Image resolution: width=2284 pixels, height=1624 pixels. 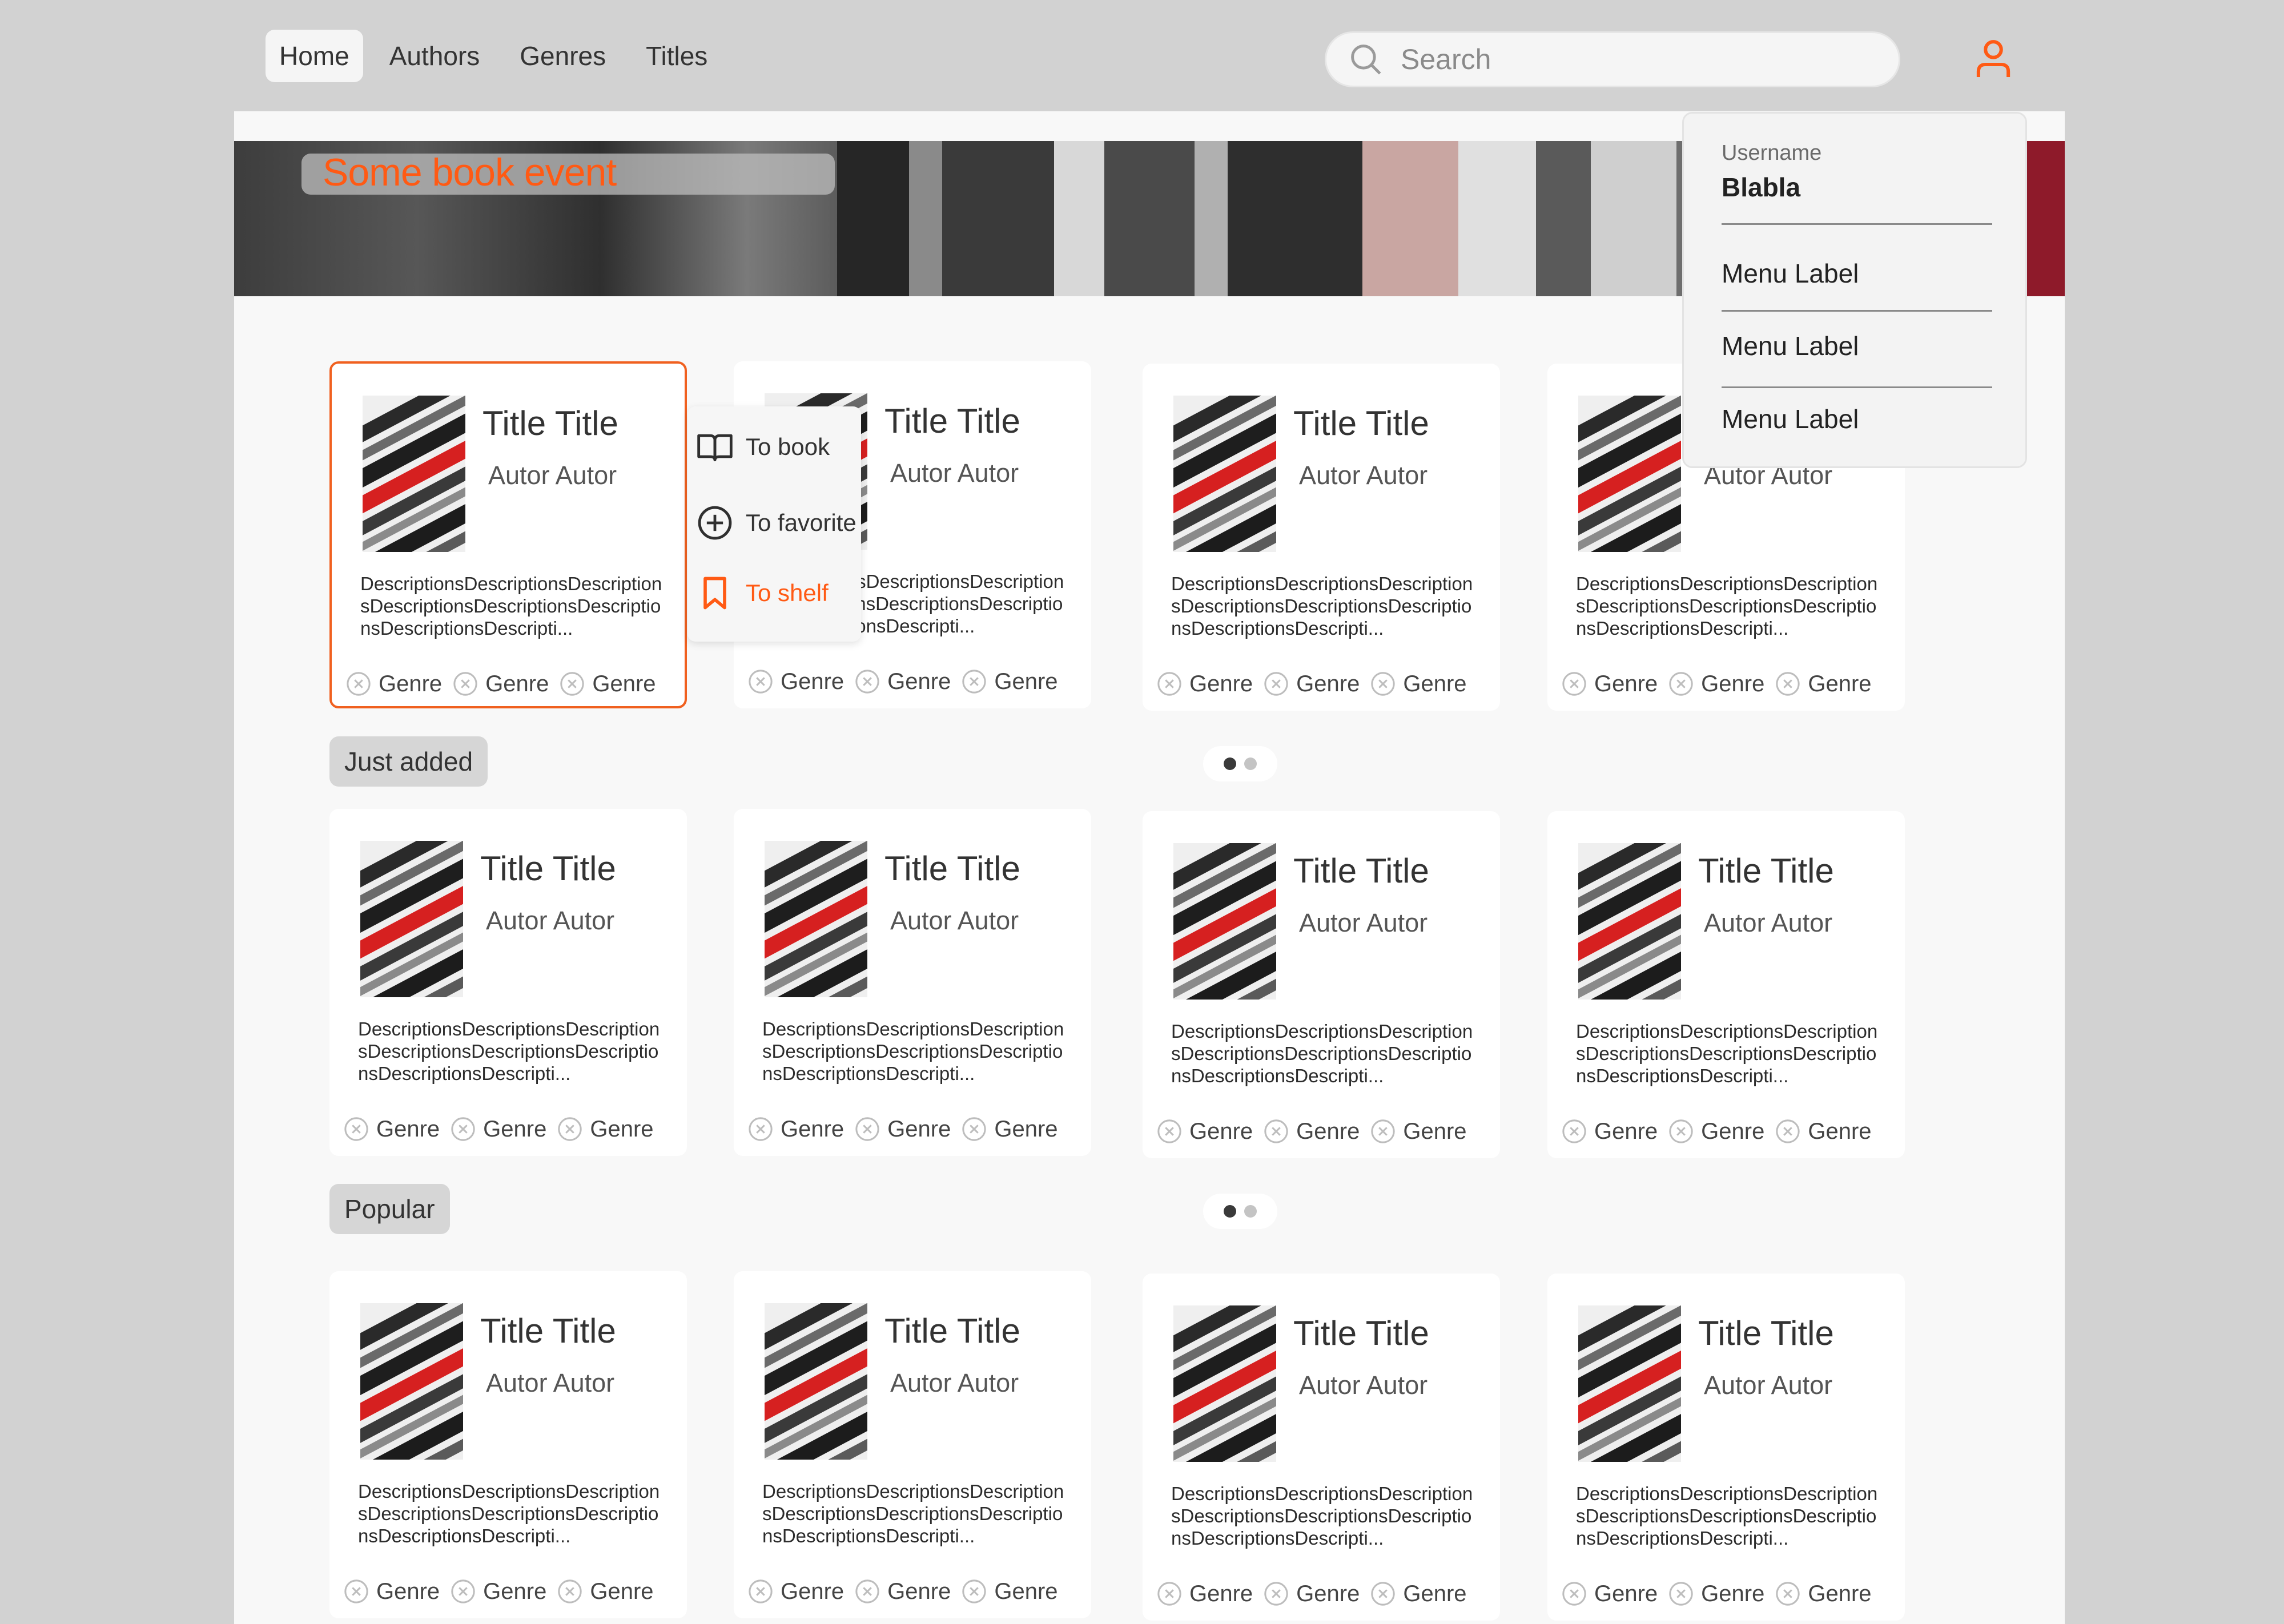 What do you see at coordinates (762, 447) in the screenshot?
I see `to-book-item: To book` at bounding box center [762, 447].